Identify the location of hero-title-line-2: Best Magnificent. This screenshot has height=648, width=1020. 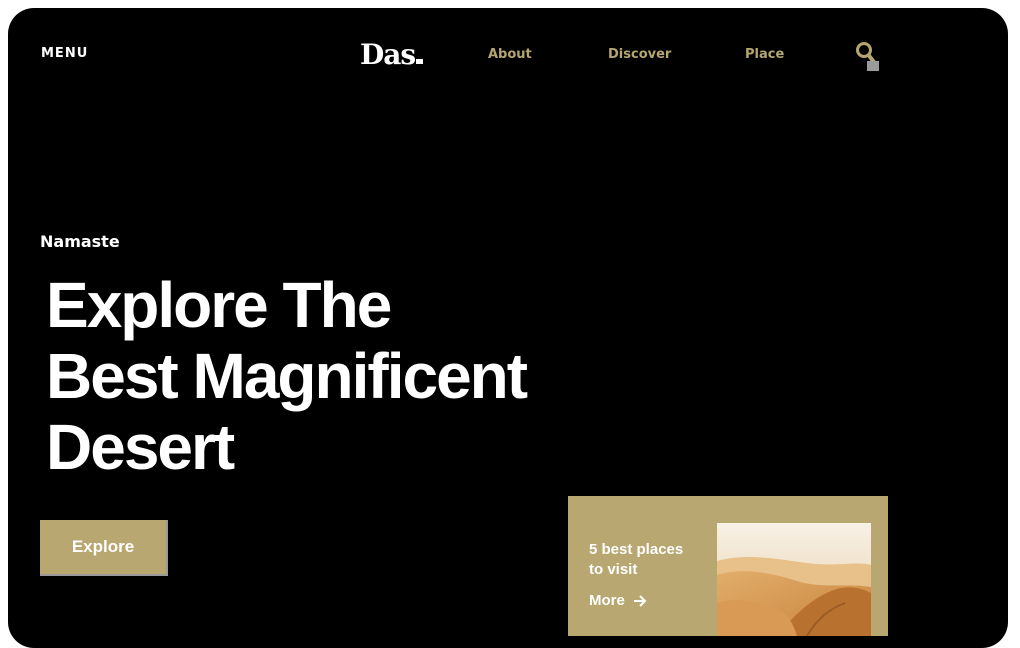
(287, 376).